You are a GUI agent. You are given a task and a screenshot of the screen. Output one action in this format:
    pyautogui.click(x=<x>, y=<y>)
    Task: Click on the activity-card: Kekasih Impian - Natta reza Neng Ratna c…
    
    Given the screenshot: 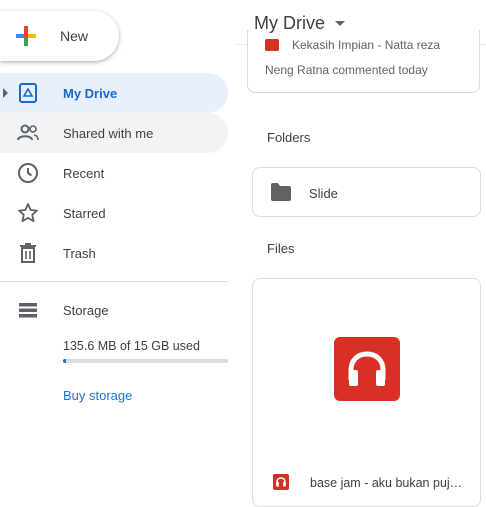 What is the action you would take?
    pyautogui.click(x=363, y=61)
    